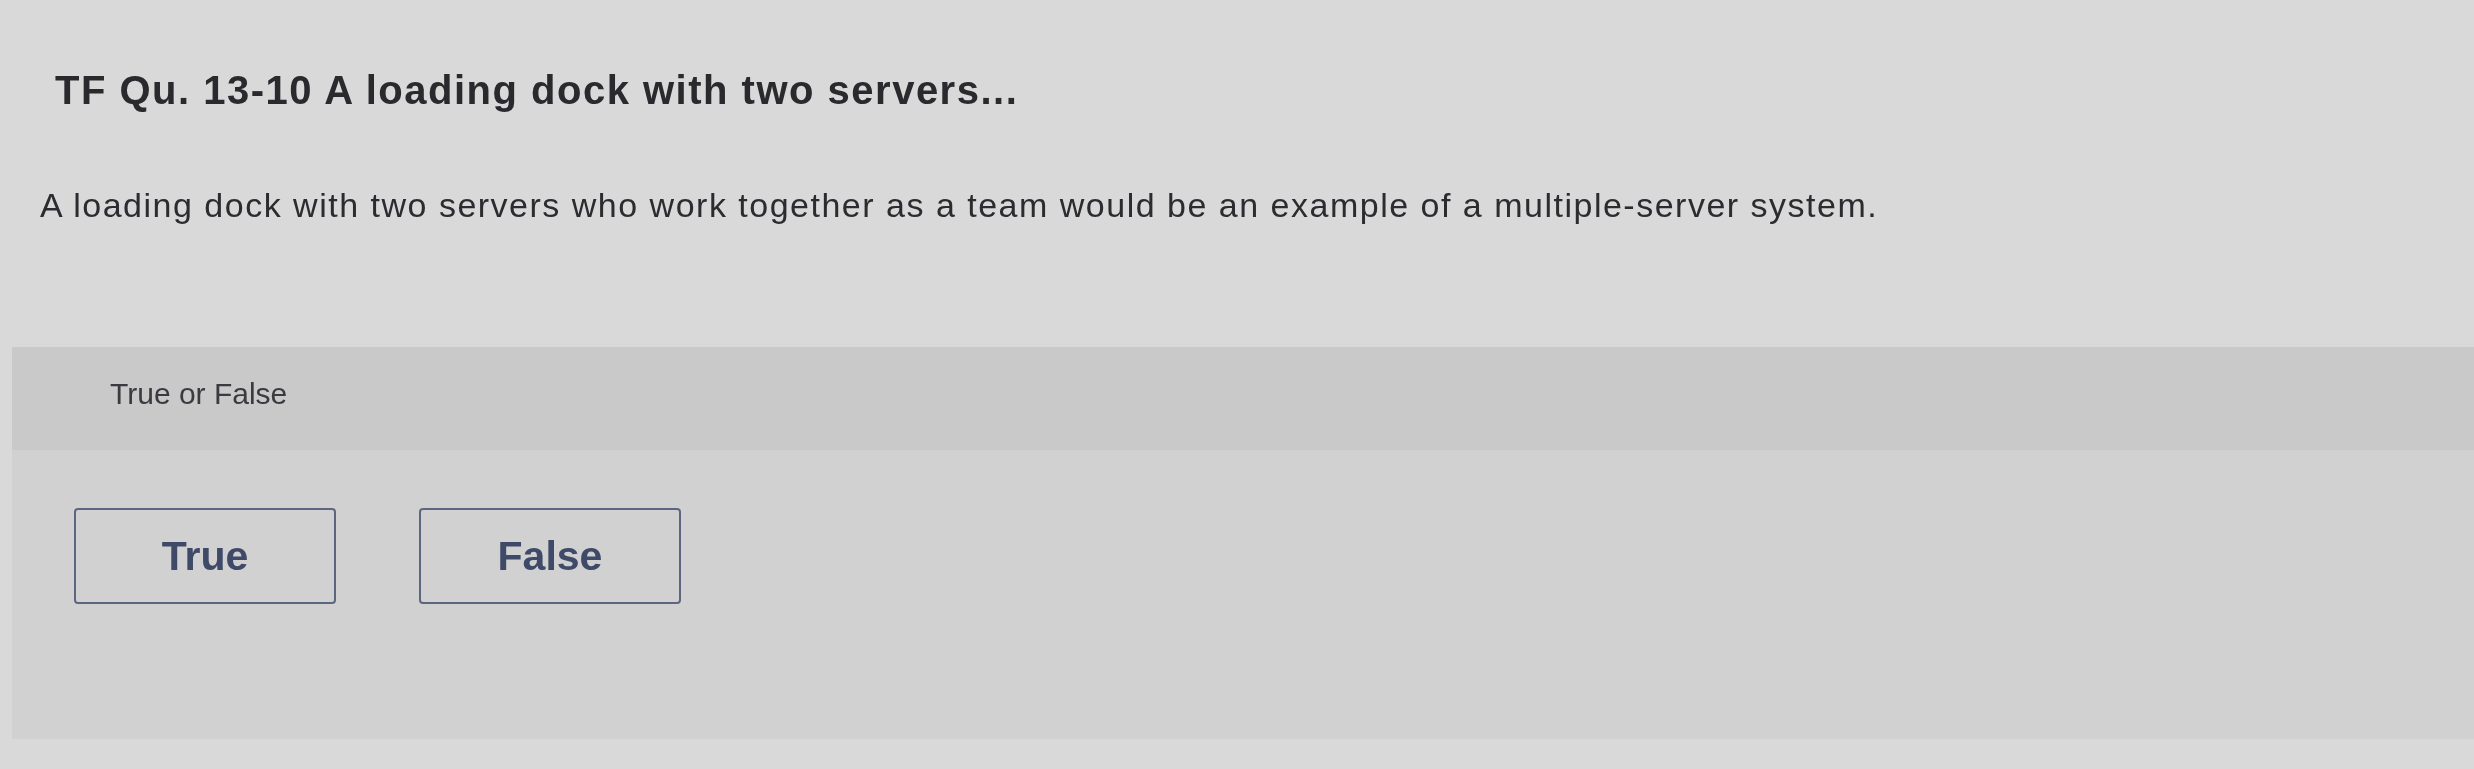  Describe the element at coordinates (199, 393) in the screenshot. I see `prompt-label: True or False` at that location.